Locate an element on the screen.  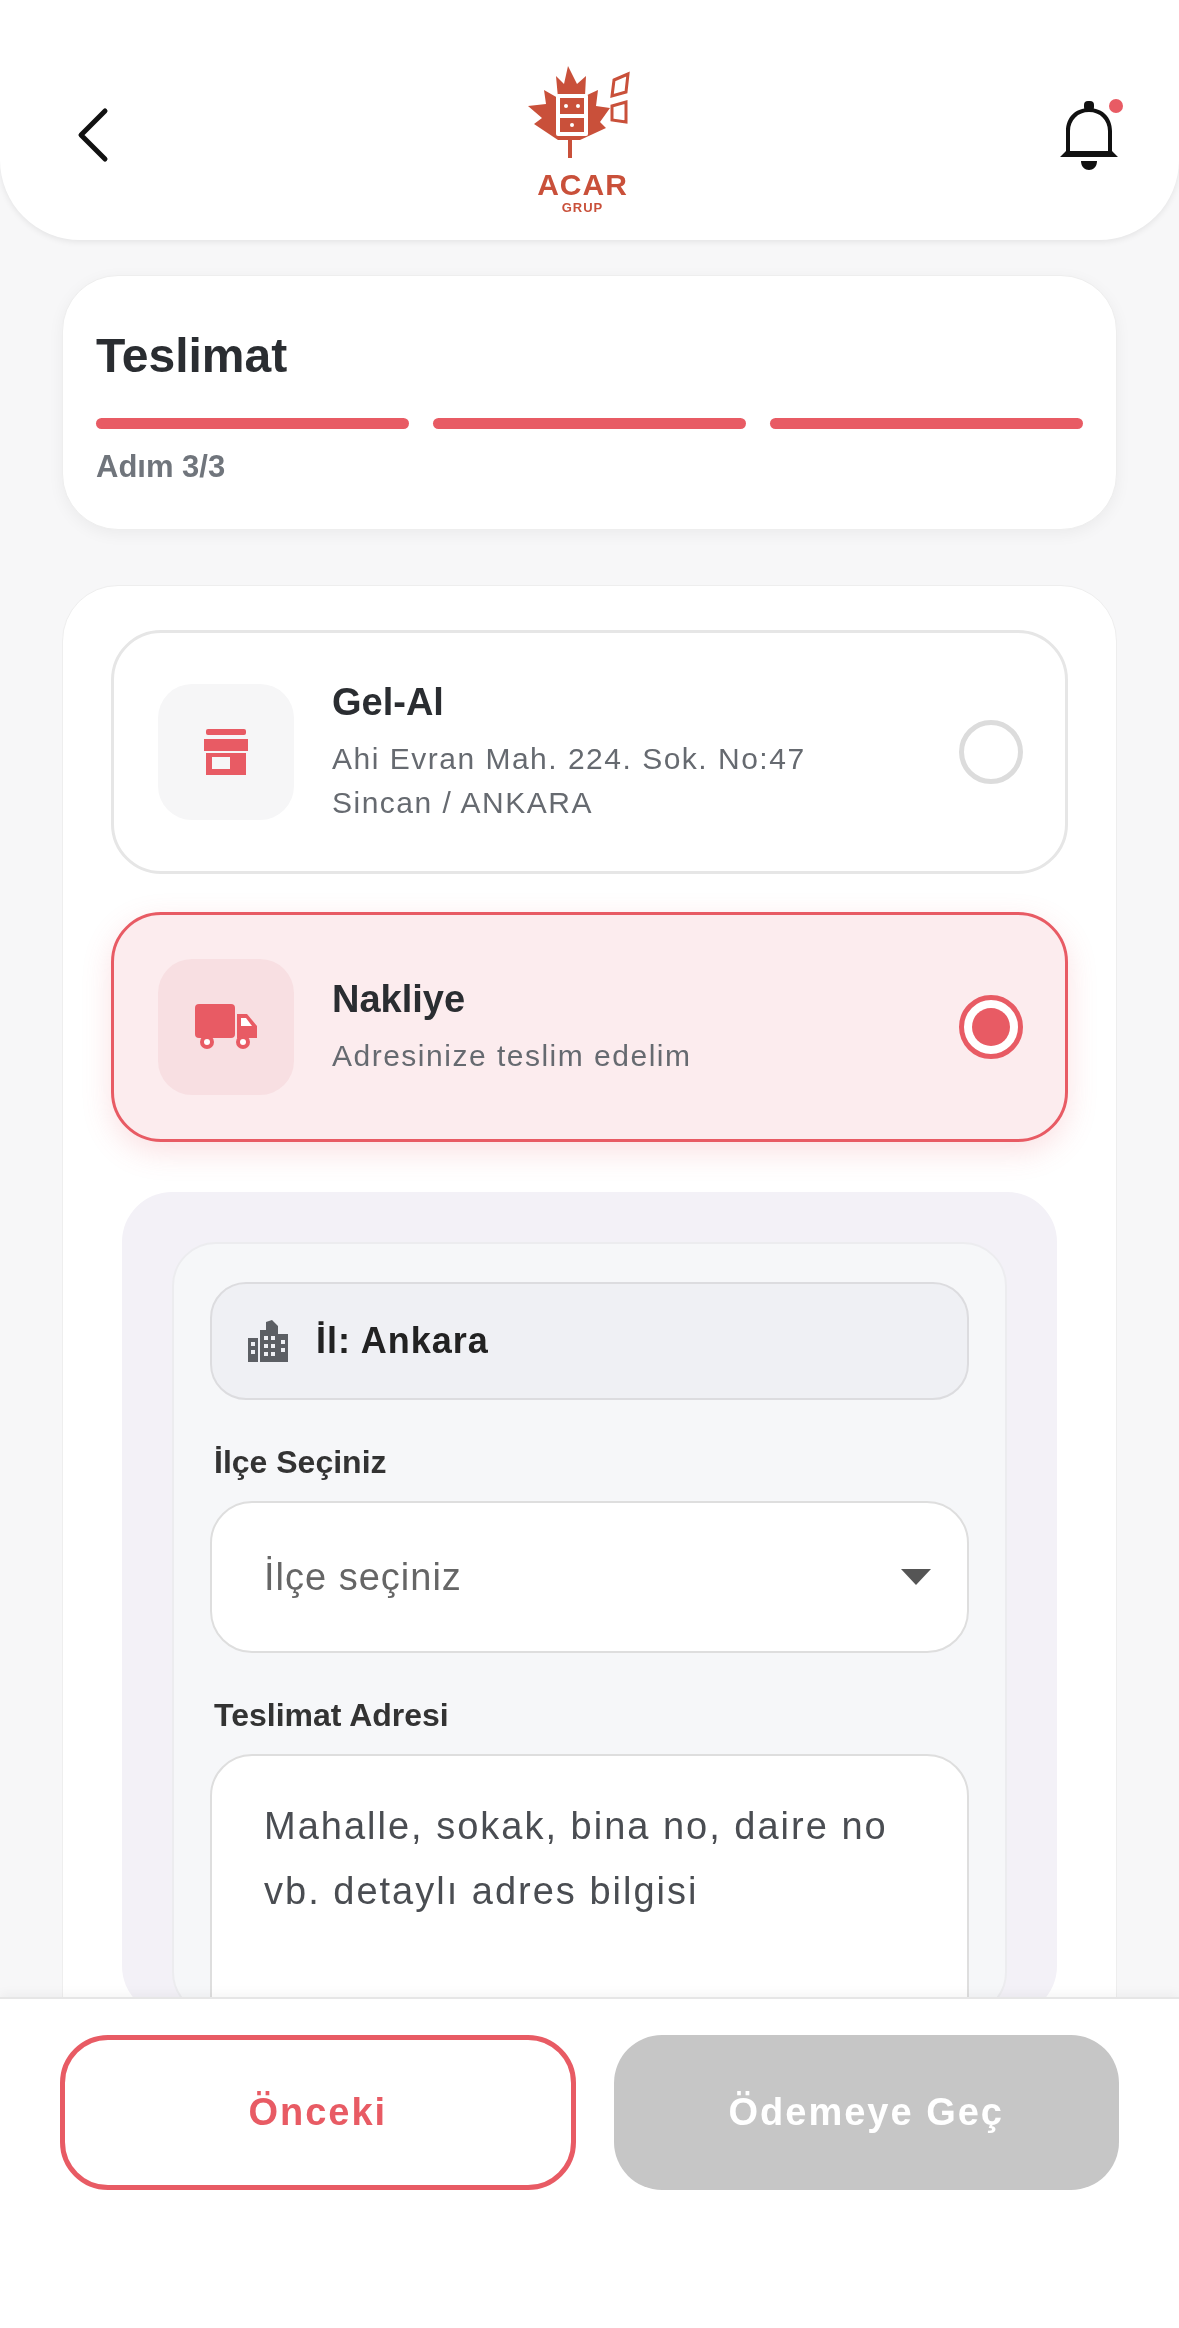
radio-button is located at coordinates (991, 1027).